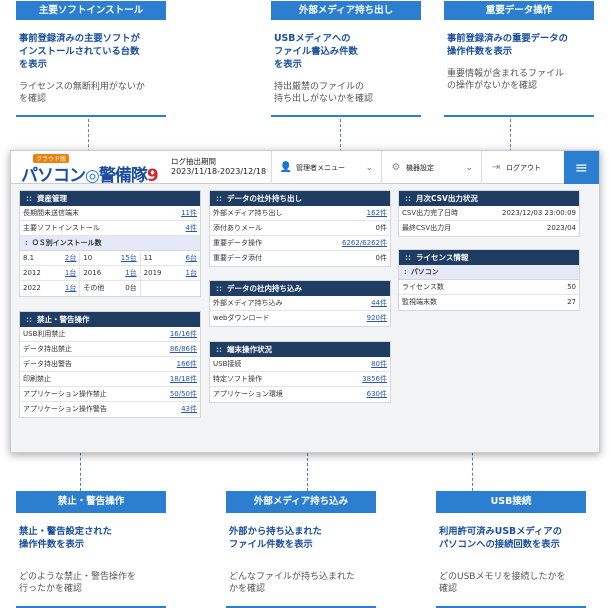 The width and height of the screenshot is (610, 608). I want to click on table-row: 外部メディア持ち込み 44件, so click(300, 303).